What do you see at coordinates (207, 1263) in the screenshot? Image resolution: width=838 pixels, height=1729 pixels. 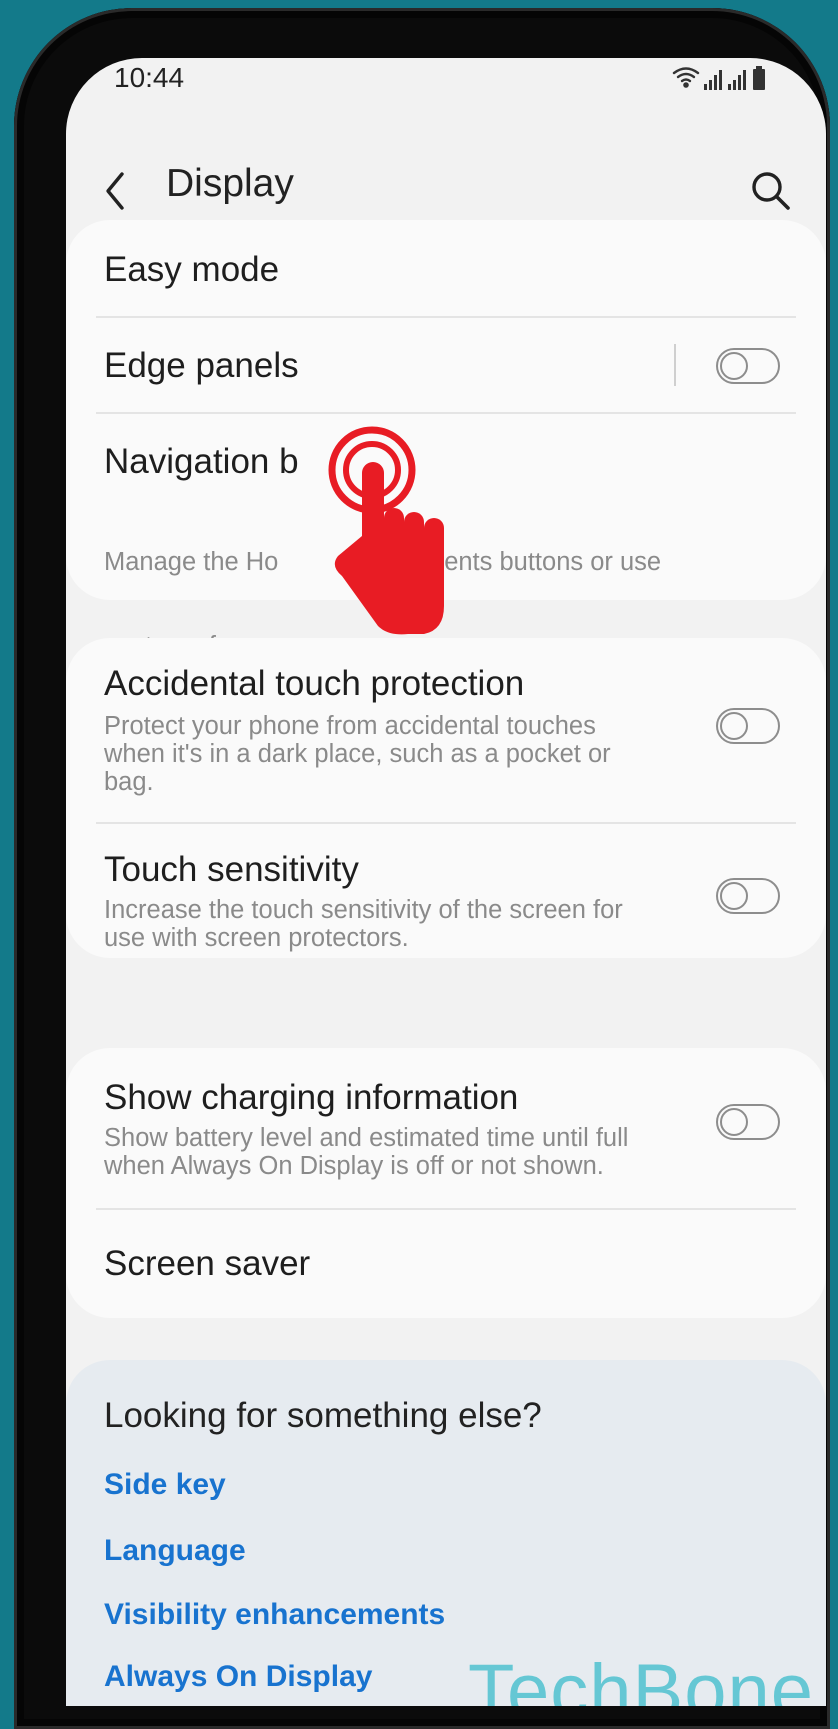 I see `row-title: Screen saver` at bounding box center [207, 1263].